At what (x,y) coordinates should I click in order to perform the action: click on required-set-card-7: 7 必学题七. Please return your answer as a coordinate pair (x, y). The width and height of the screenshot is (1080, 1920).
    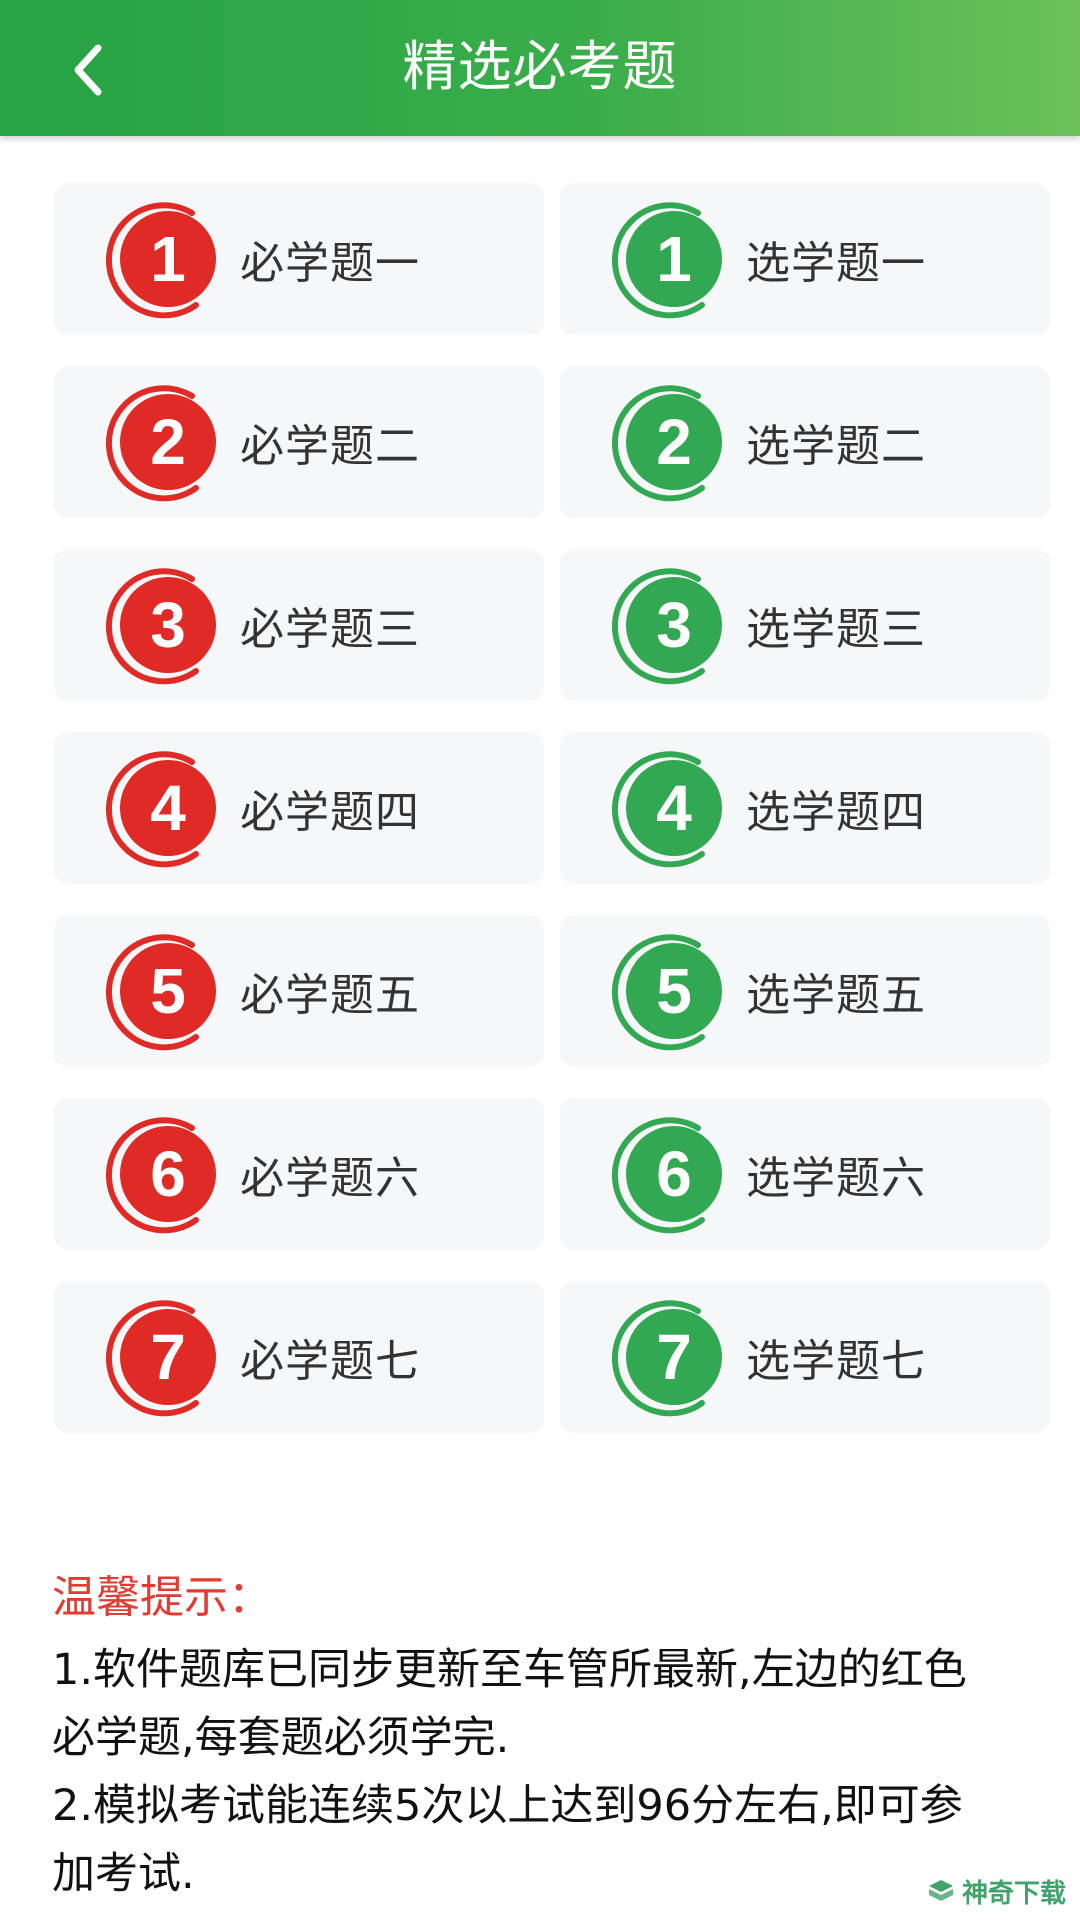
    Looking at the image, I should click on (299, 1357).